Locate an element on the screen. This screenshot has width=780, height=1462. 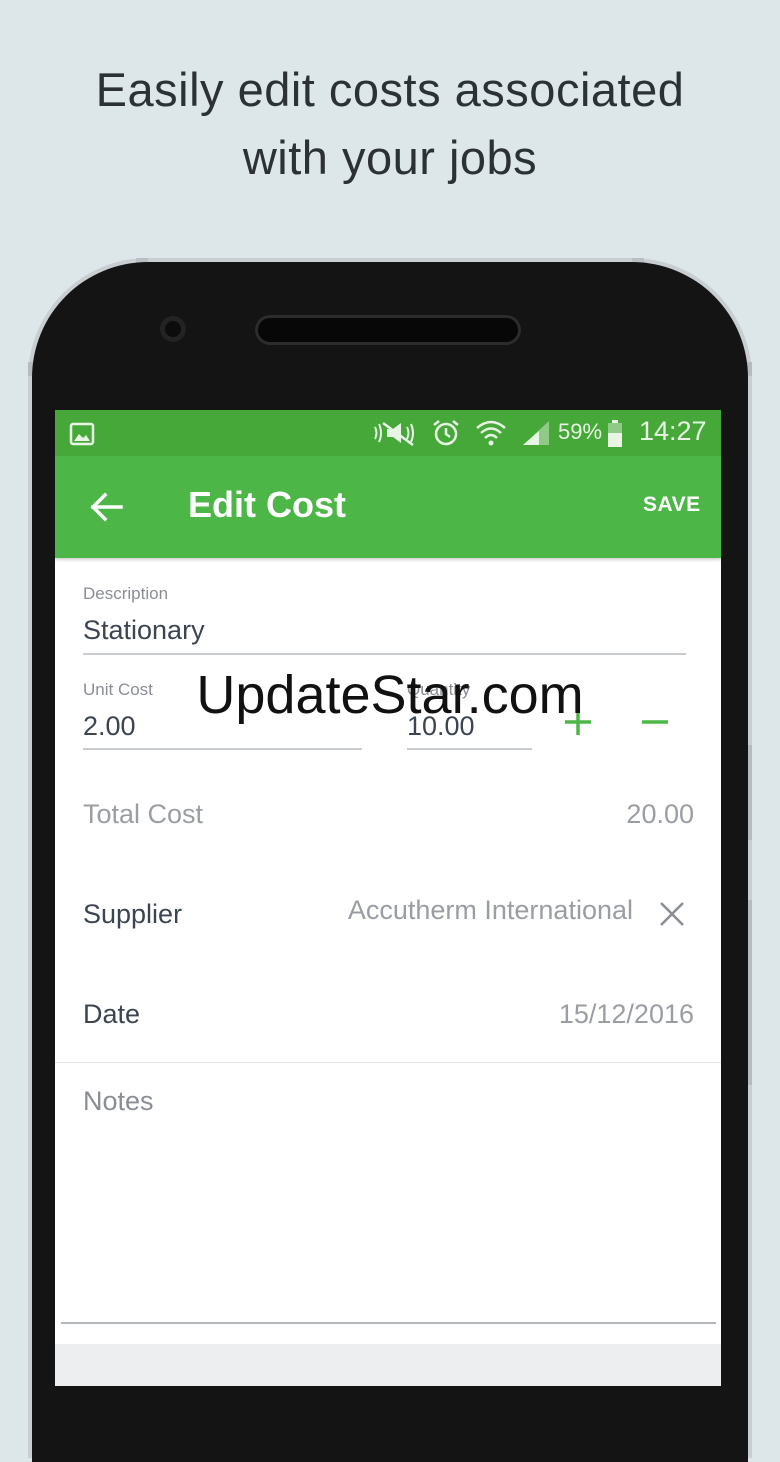
bottom-bar is located at coordinates (388, 1365).